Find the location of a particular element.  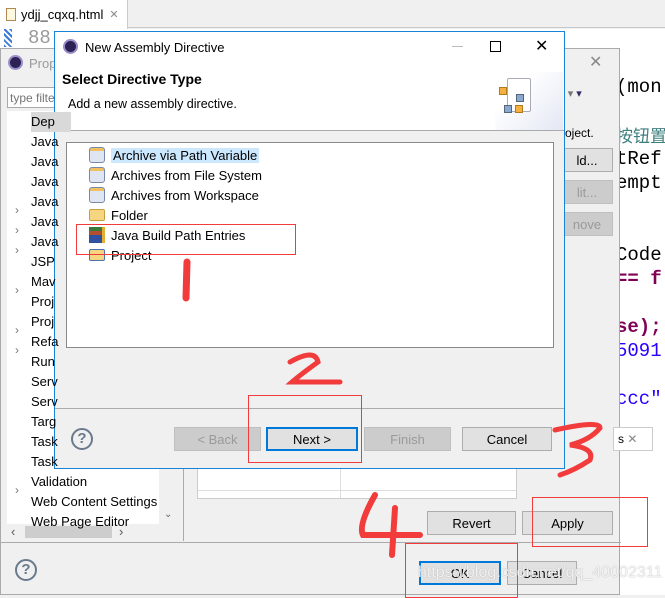

step-3-mark is located at coordinates (577, 450).